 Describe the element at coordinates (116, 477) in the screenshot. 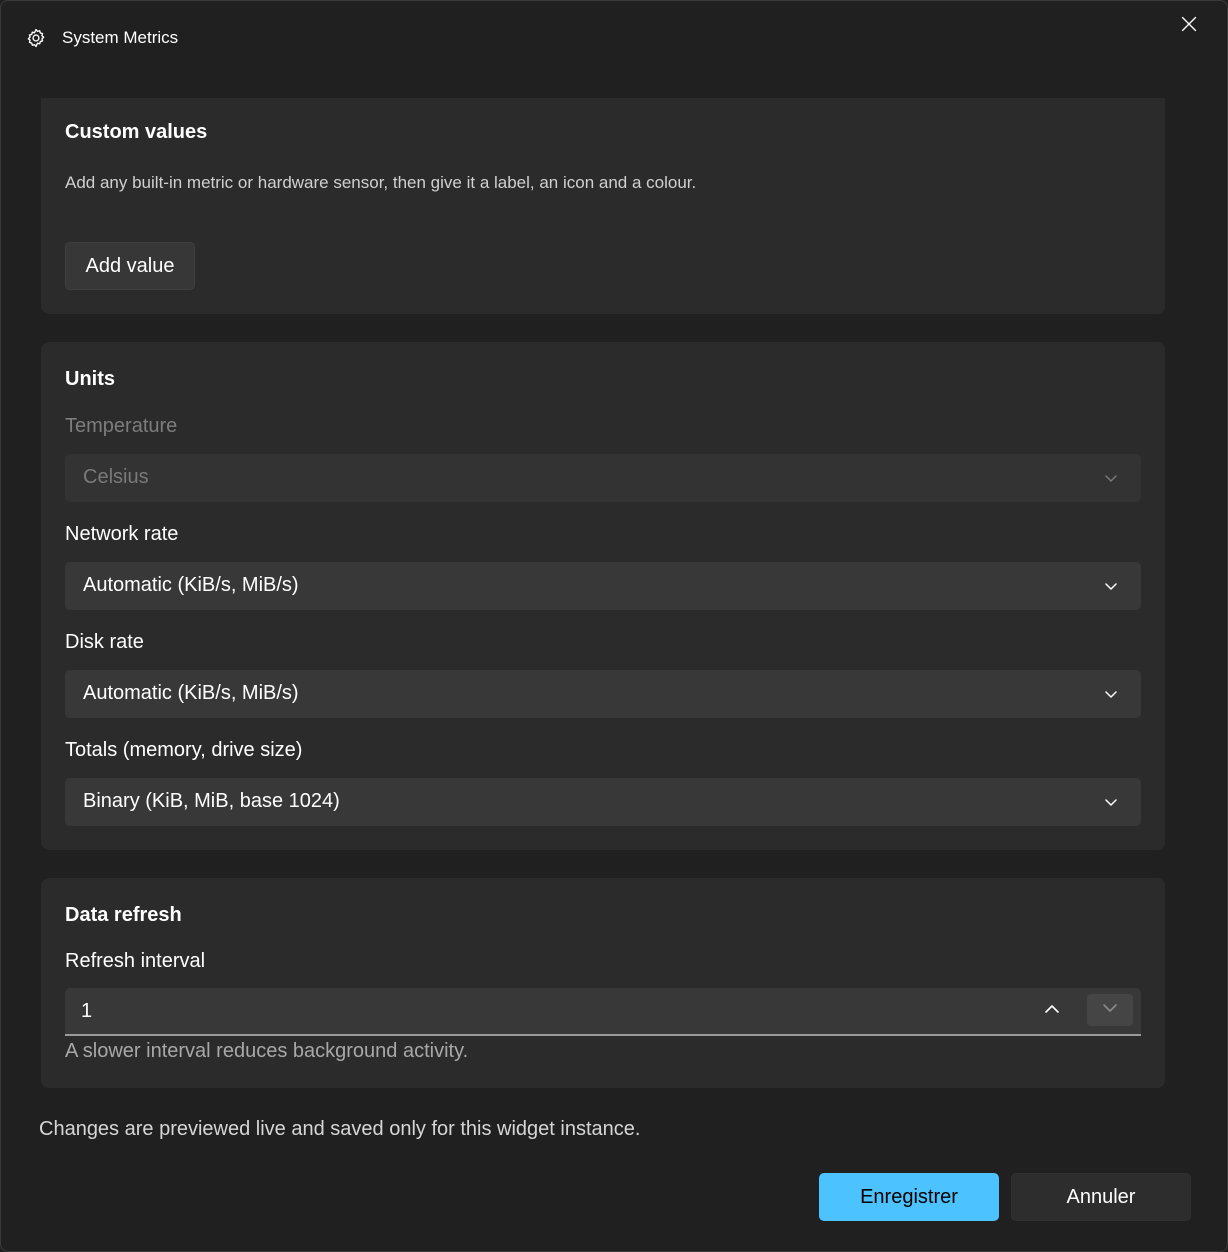

I see `temperature-select-value: Celsius` at that location.